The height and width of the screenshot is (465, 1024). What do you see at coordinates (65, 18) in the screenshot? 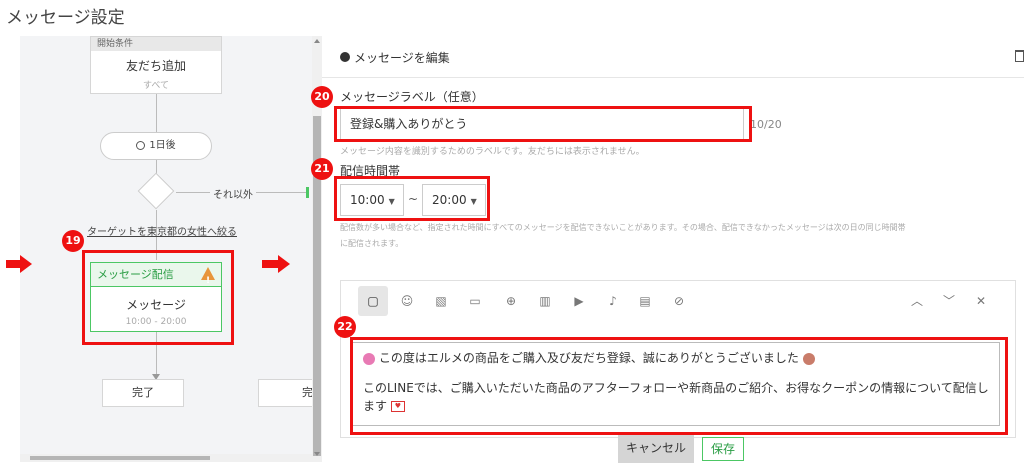
I see `page-title: メッセージ設定` at bounding box center [65, 18].